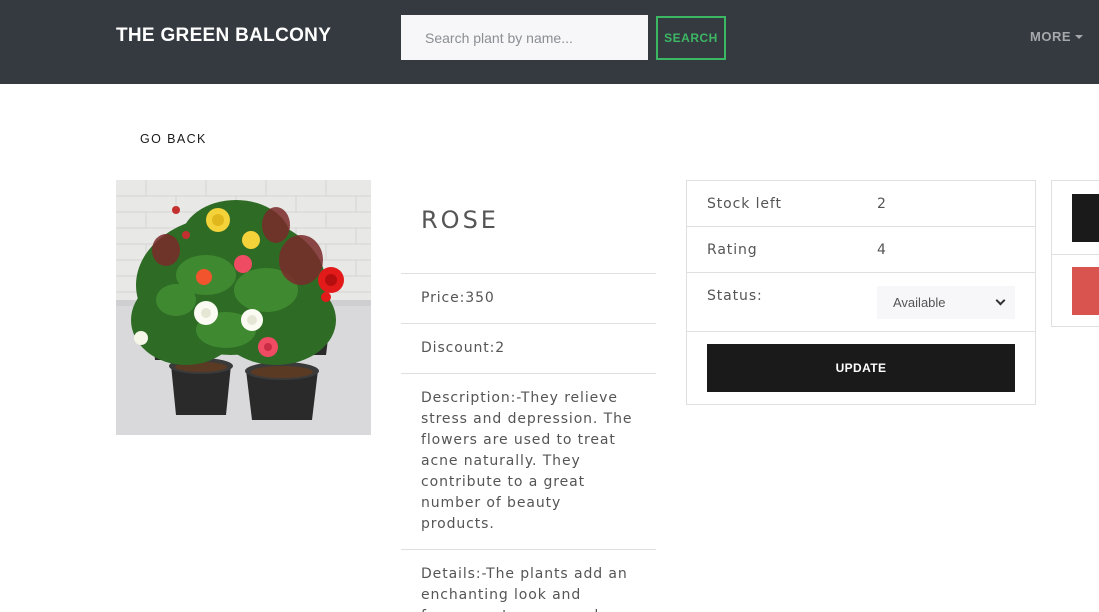  What do you see at coordinates (861, 368) in the screenshot?
I see `update-button: UPDATE` at bounding box center [861, 368].